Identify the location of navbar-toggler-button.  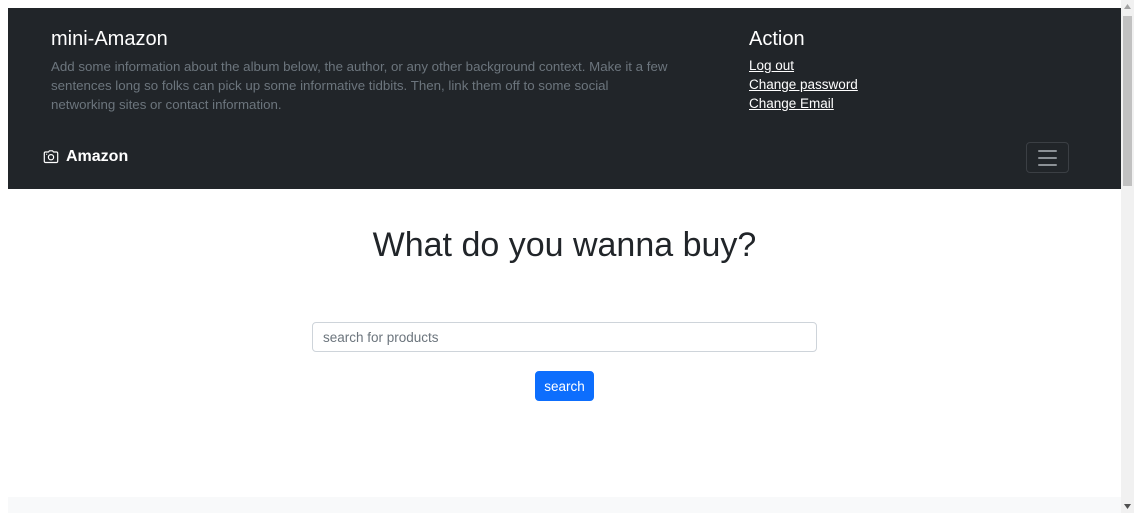
(1047, 157).